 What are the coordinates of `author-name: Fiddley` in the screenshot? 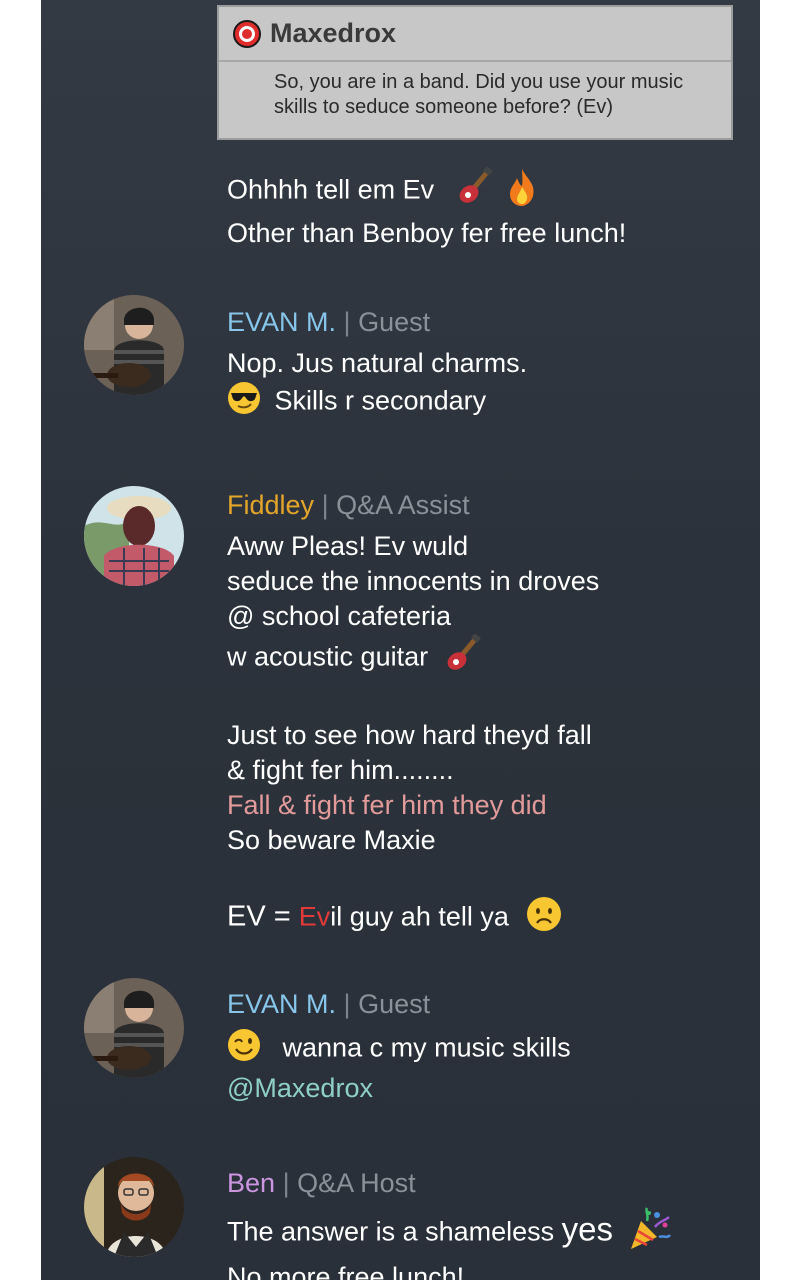 It's located at (270, 505).